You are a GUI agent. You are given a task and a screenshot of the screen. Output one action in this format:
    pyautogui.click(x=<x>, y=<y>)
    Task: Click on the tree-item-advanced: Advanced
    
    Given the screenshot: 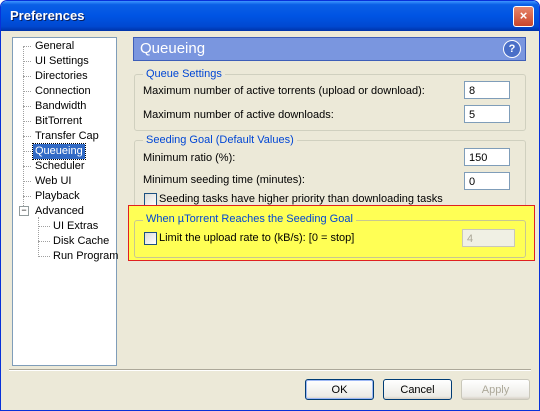 What is the action you would take?
    pyautogui.click(x=59, y=211)
    